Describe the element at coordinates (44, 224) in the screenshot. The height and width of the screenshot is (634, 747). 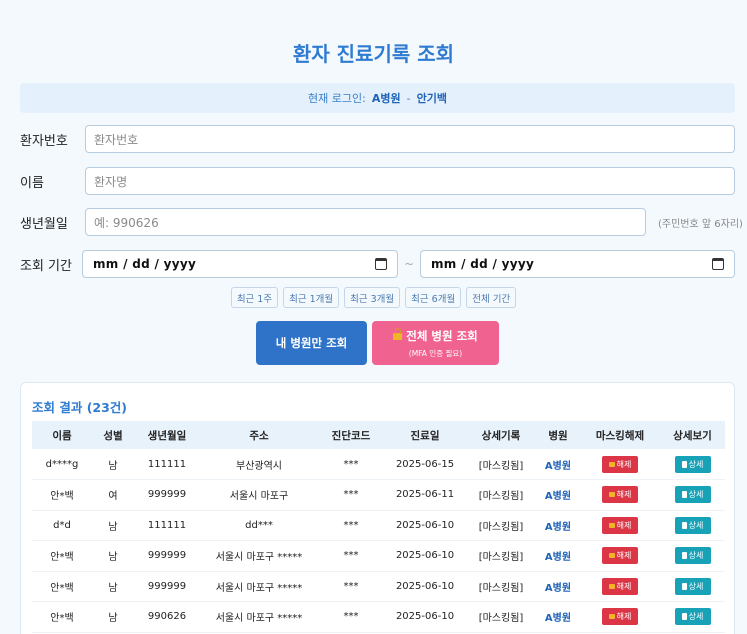
I see `birth-label: 생년월일` at that location.